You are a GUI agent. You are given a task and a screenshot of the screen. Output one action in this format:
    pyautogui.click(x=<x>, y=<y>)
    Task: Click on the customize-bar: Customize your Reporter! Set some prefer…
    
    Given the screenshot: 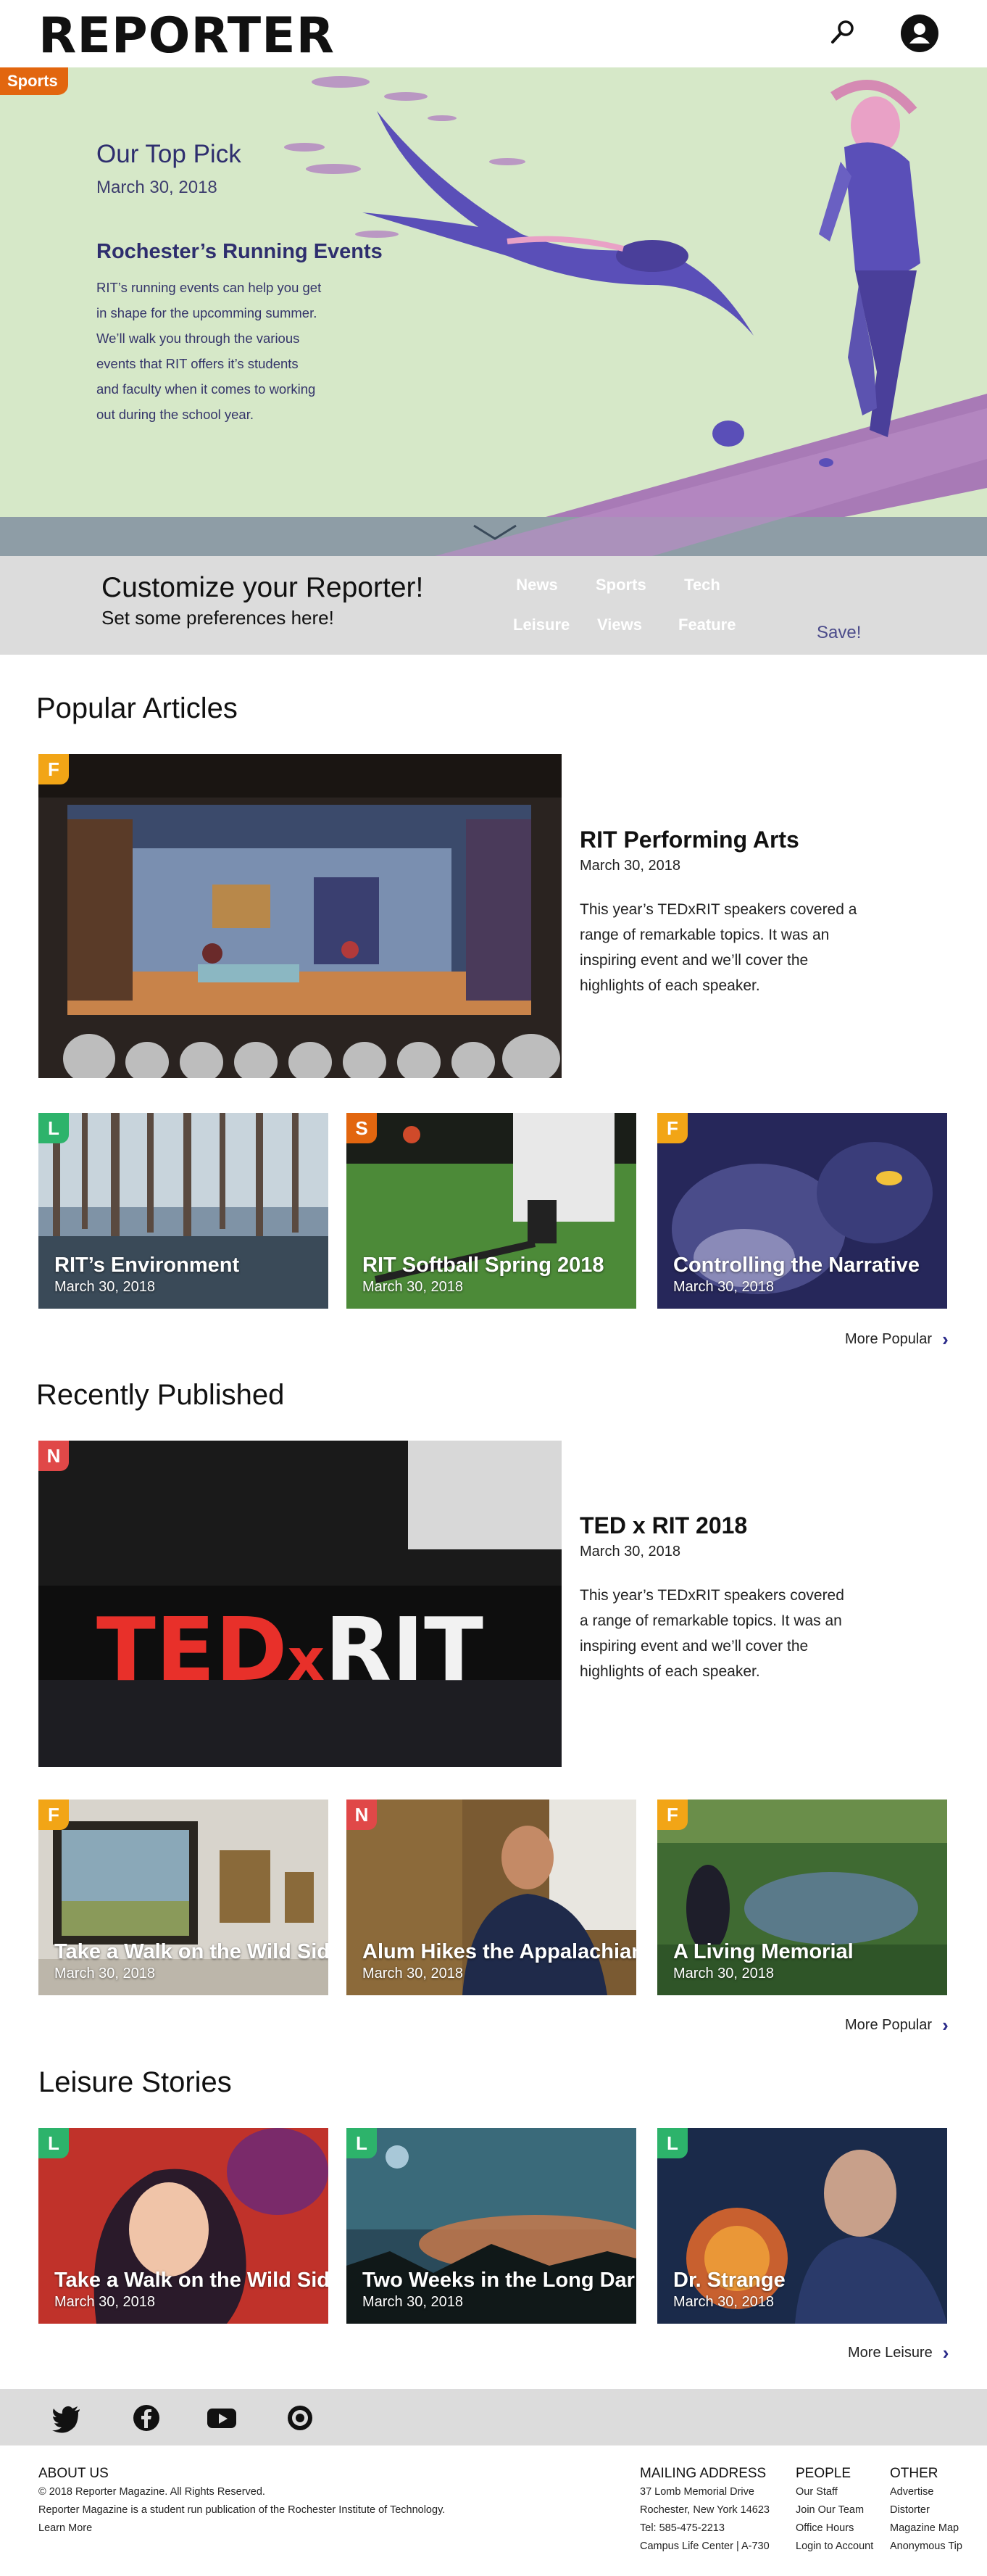 What is the action you would take?
    pyautogui.click(x=493, y=606)
    